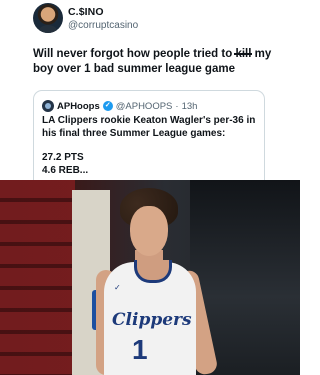 The height and width of the screenshot is (375, 320). Describe the element at coordinates (48, 18) in the screenshot. I see `author-avatar` at that location.